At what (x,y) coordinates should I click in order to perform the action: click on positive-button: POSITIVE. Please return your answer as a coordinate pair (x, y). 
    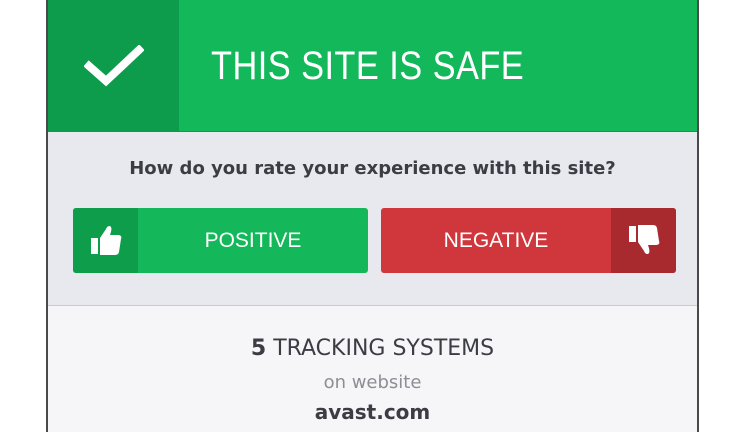
    Looking at the image, I should click on (220, 240).